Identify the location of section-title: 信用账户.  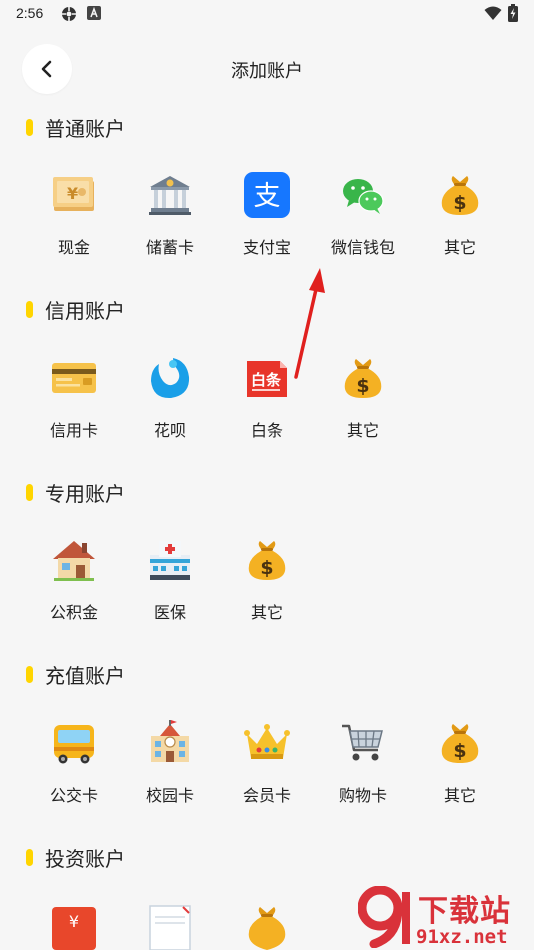
(75, 310).